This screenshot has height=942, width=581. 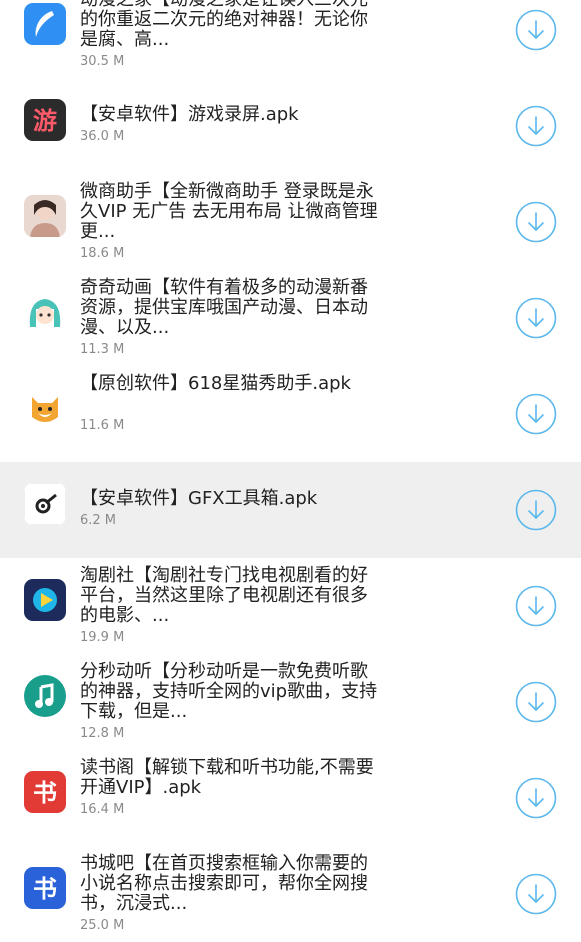 What do you see at coordinates (45, 408) in the screenshot?
I see `cat-face-app-icon` at bounding box center [45, 408].